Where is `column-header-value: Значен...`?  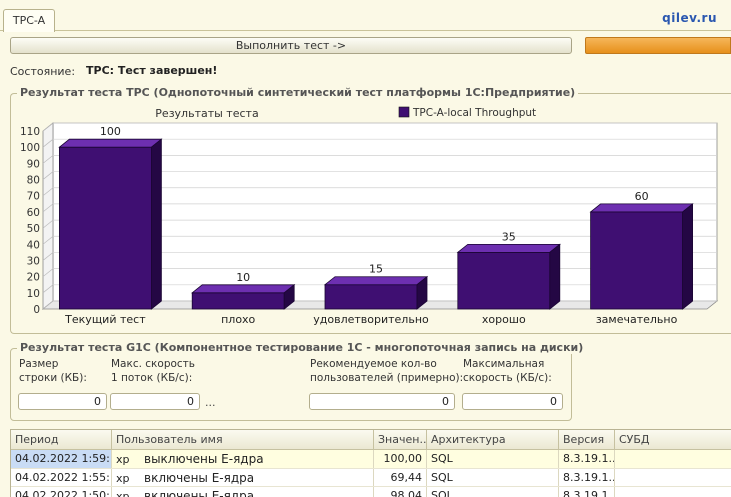 column-header-value: Значен... is located at coordinates (400, 439).